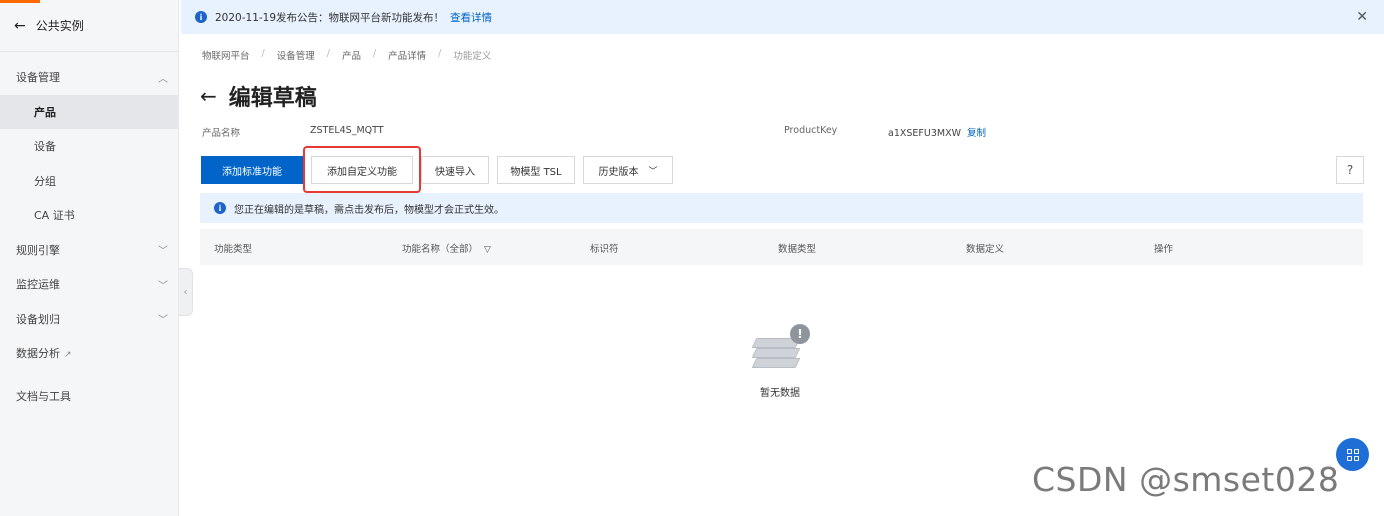 This screenshot has width=1384, height=516. Describe the element at coordinates (780, 348) in the screenshot. I see `empty-data-icon: !` at that location.